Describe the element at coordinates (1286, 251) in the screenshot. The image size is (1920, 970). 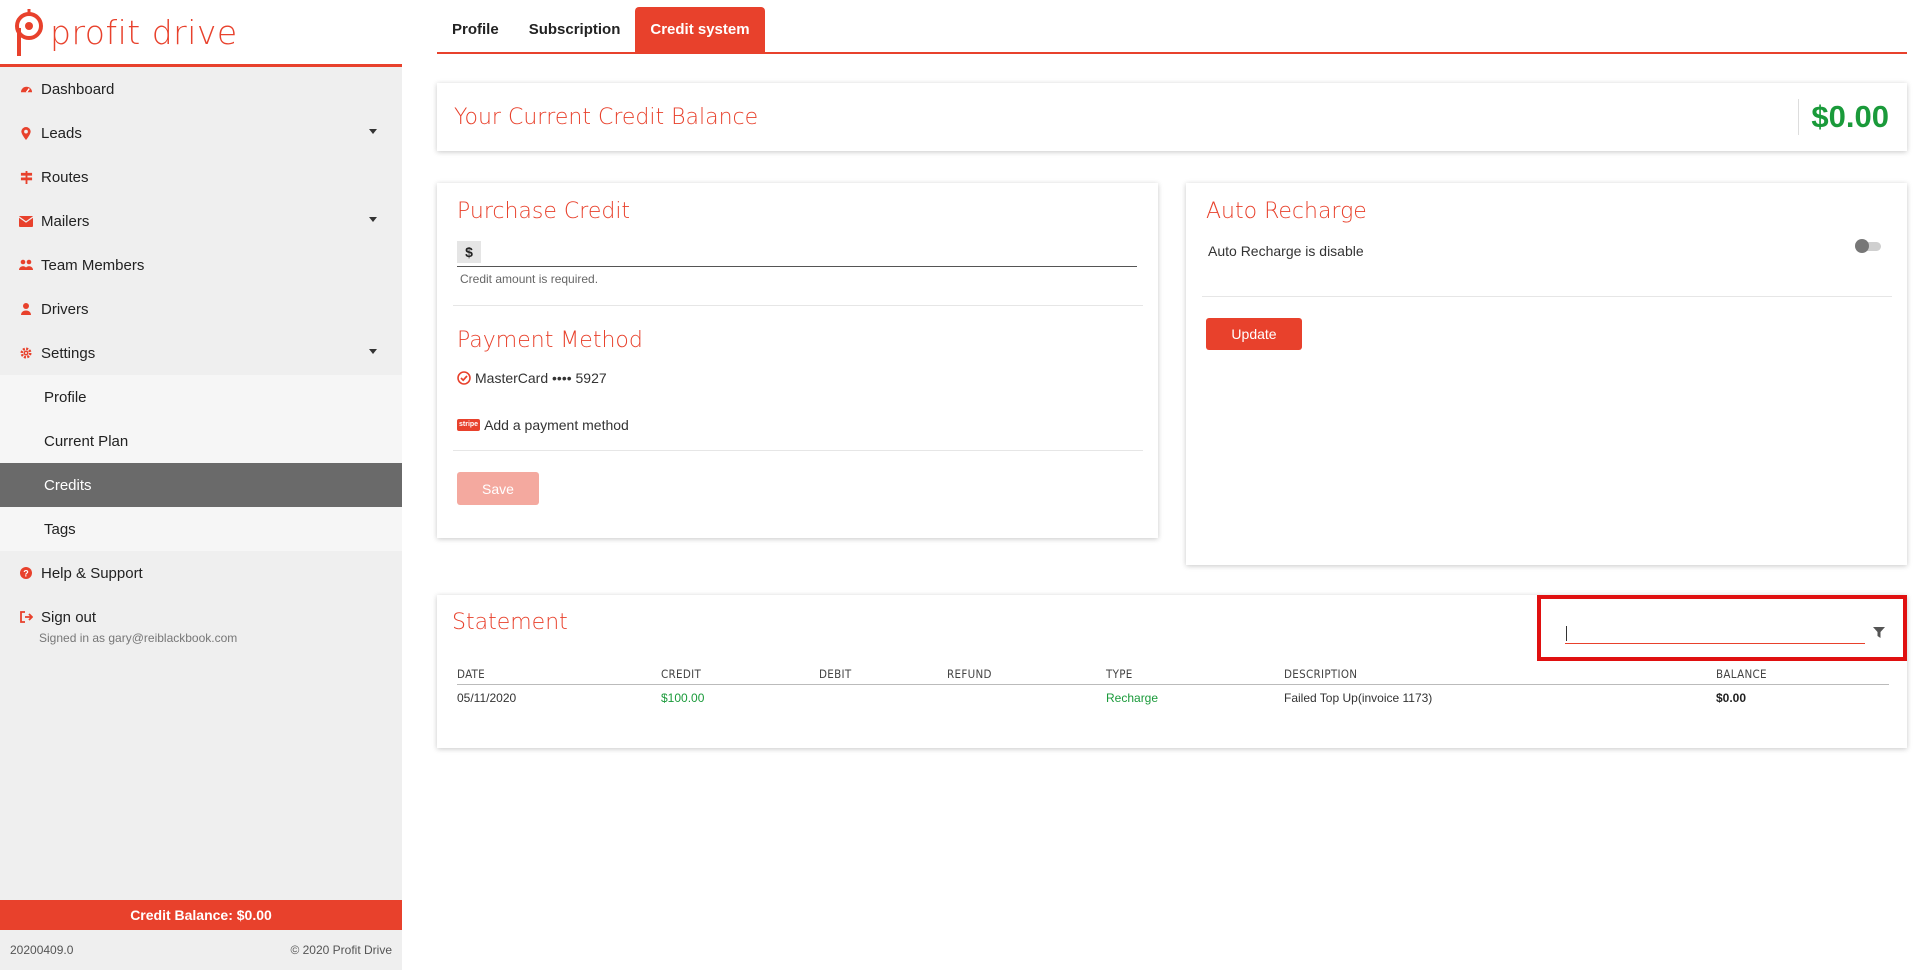
I see `auto-recharge-status: Auto Recharge is disable` at that location.